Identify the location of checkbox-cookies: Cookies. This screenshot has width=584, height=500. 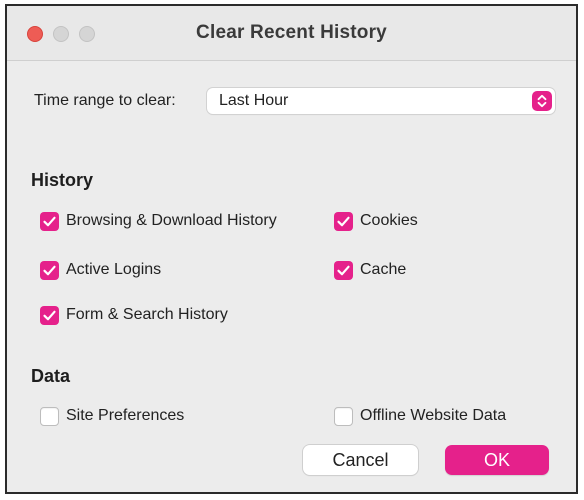
(376, 221).